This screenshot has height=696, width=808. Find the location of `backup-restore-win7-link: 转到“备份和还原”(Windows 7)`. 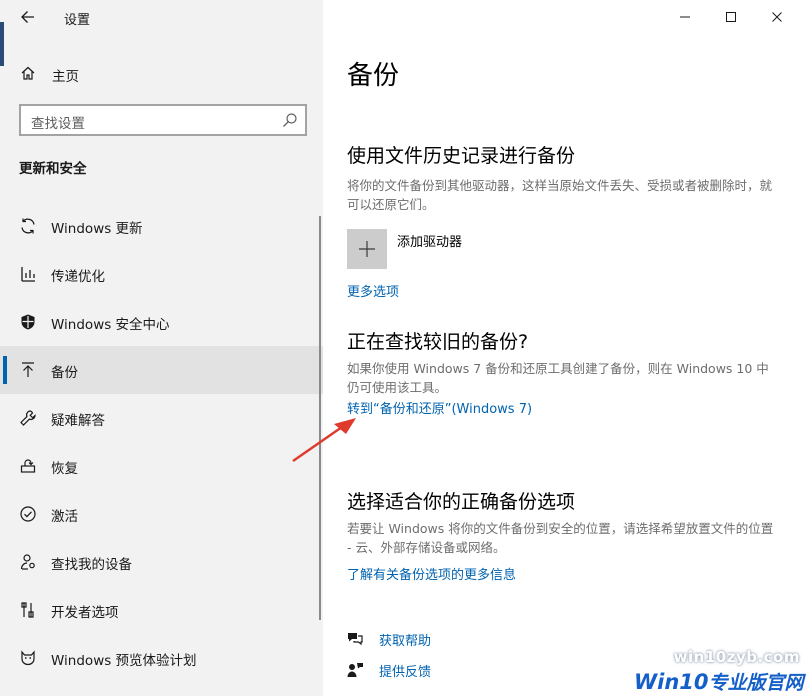

backup-restore-win7-link: 转到“备份和还原”(Windows 7) is located at coordinates (439, 407).